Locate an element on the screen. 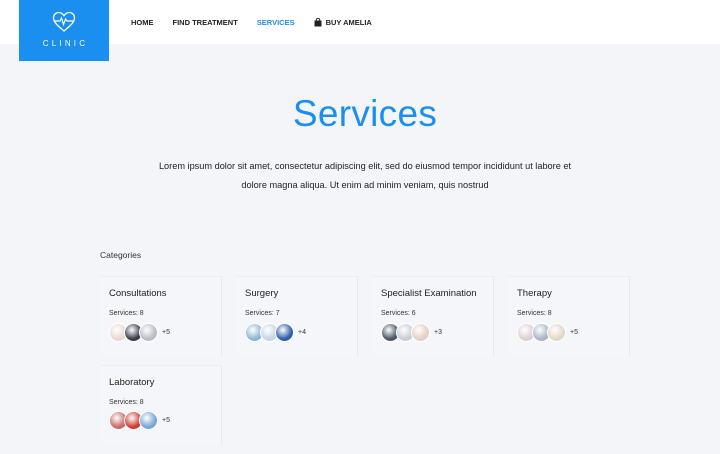 Image resolution: width=720 pixels, height=454 pixels. nav-buy-amelia: BUY AMELIA is located at coordinates (343, 22).